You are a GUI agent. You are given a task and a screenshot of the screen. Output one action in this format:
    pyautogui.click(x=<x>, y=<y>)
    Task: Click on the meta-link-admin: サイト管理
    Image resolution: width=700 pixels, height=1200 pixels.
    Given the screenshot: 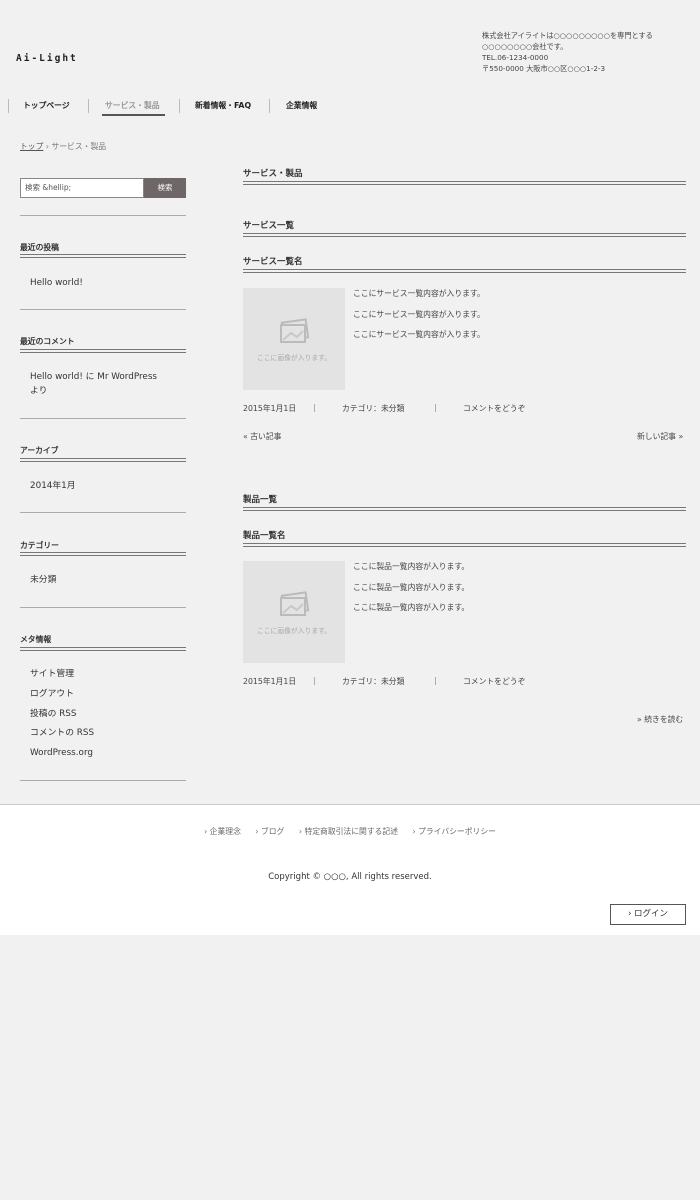 What is the action you would take?
    pyautogui.click(x=52, y=674)
    